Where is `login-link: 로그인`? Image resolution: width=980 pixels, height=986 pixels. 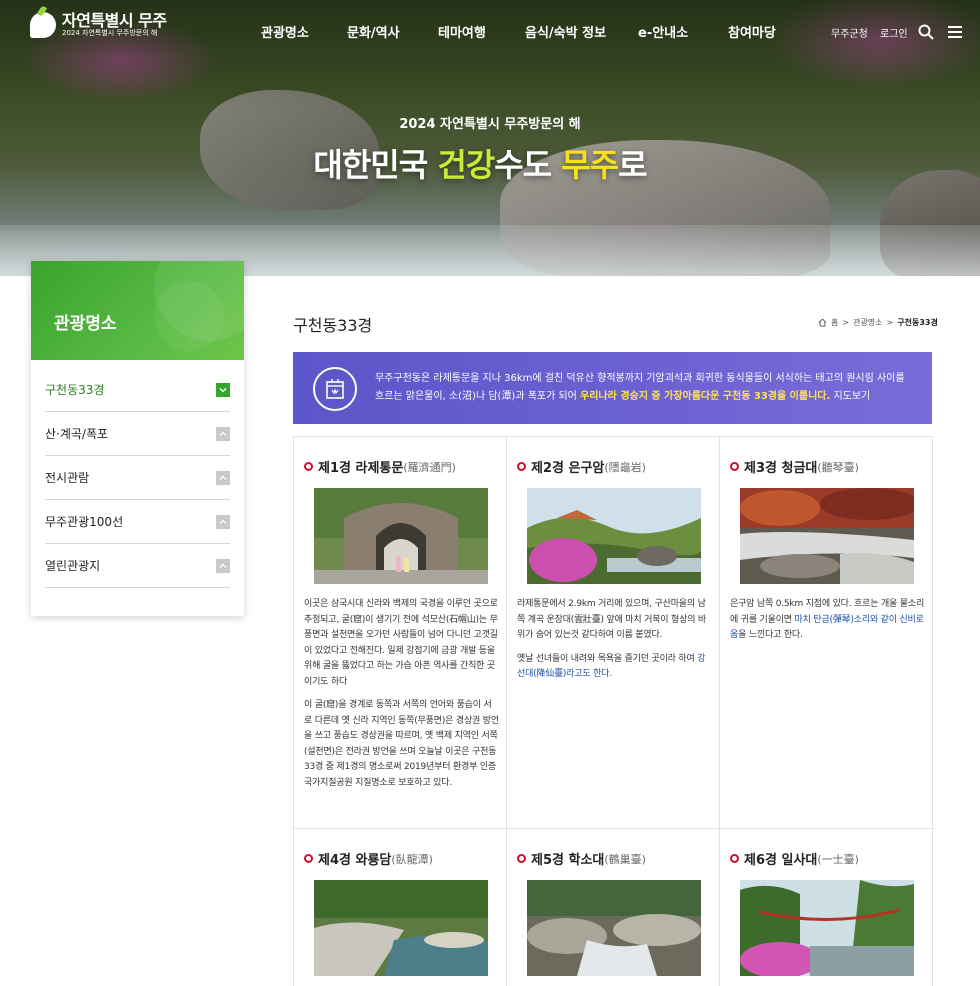
login-link: 로그인 is located at coordinates (894, 32).